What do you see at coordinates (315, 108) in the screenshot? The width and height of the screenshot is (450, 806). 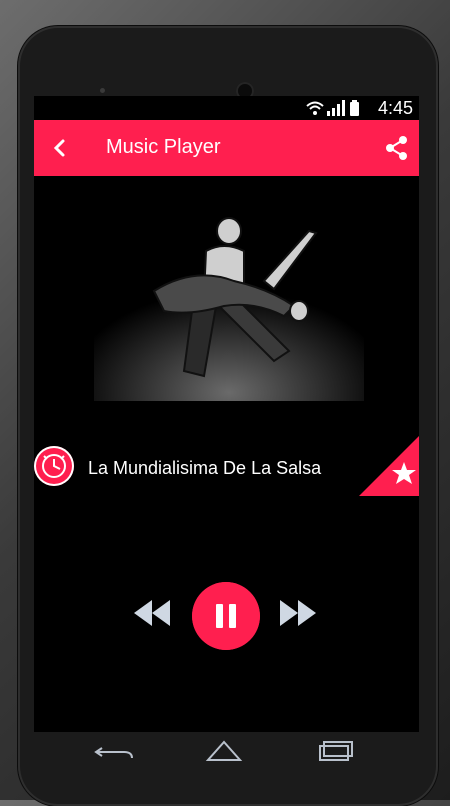 I see `wifi-icon` at bounding box center [315, 108].